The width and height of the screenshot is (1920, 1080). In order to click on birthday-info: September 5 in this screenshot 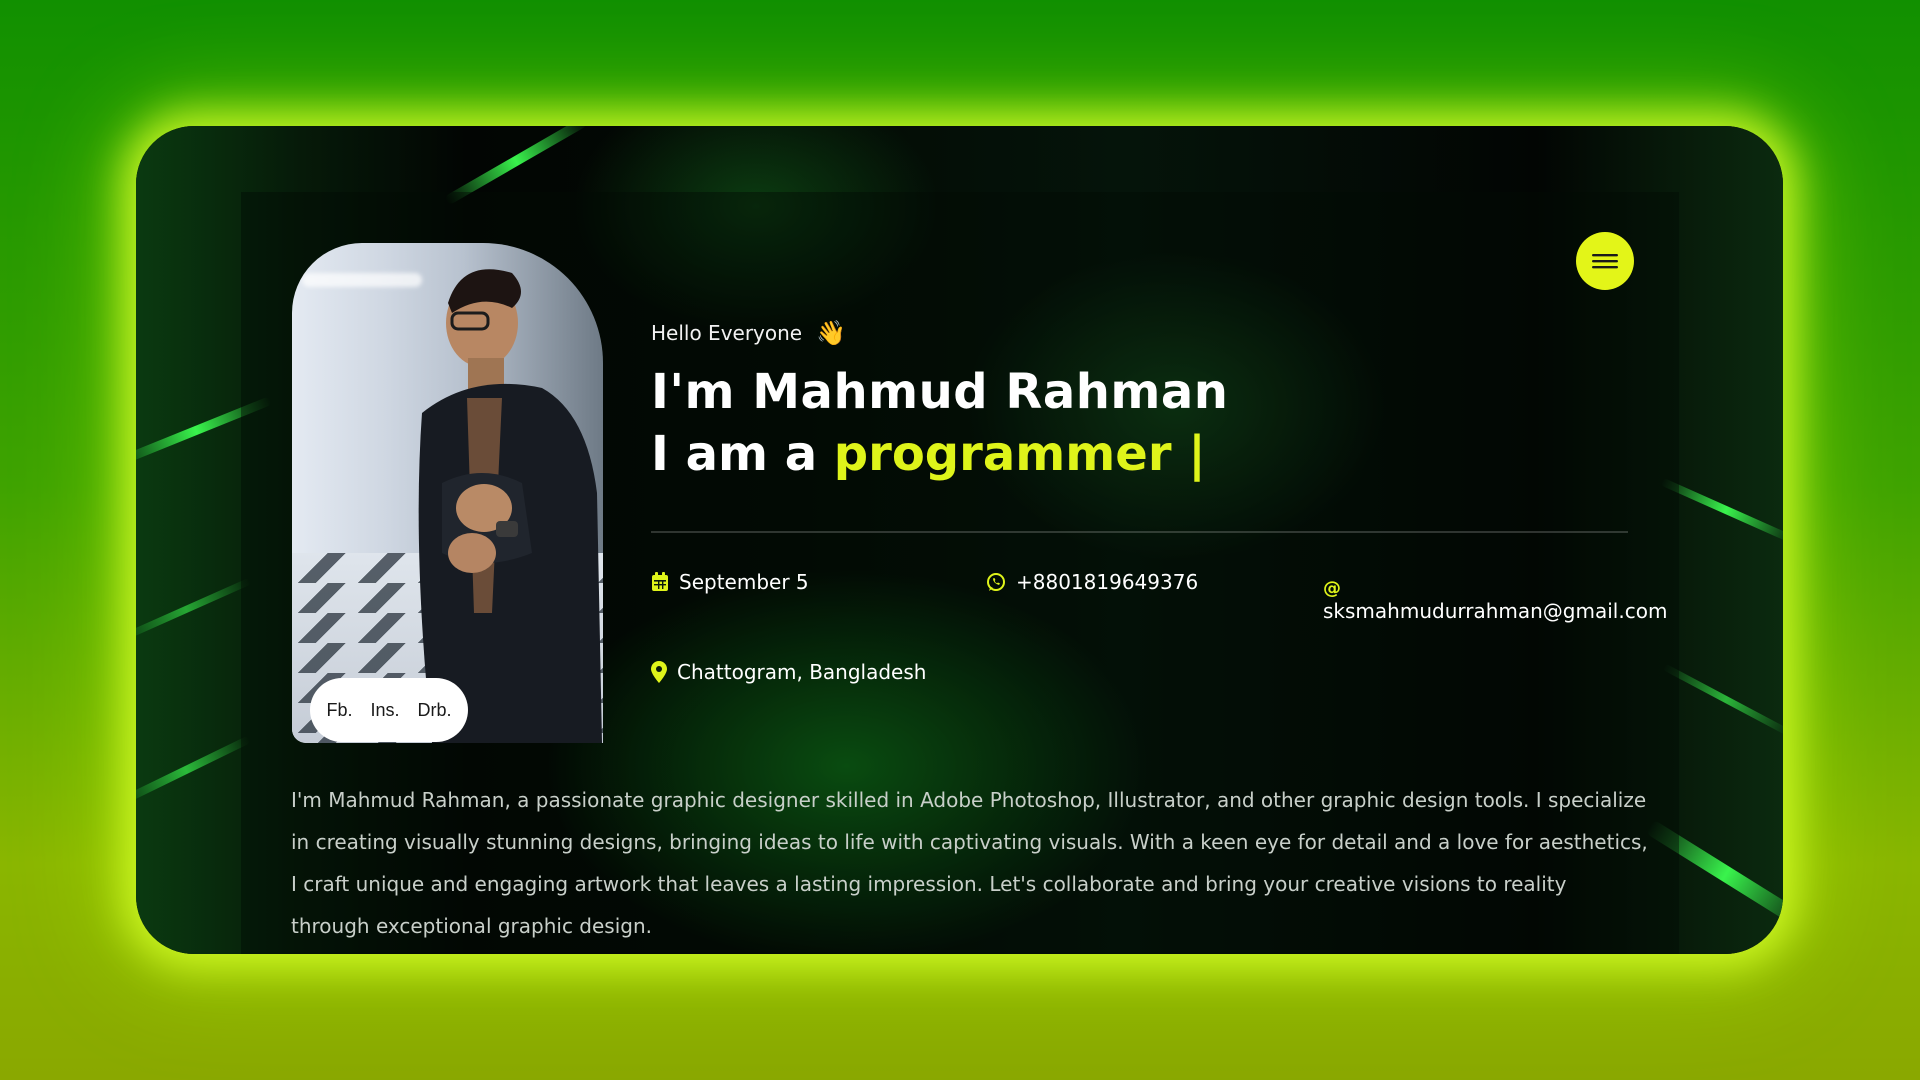, I will do `click(730, 582)`.